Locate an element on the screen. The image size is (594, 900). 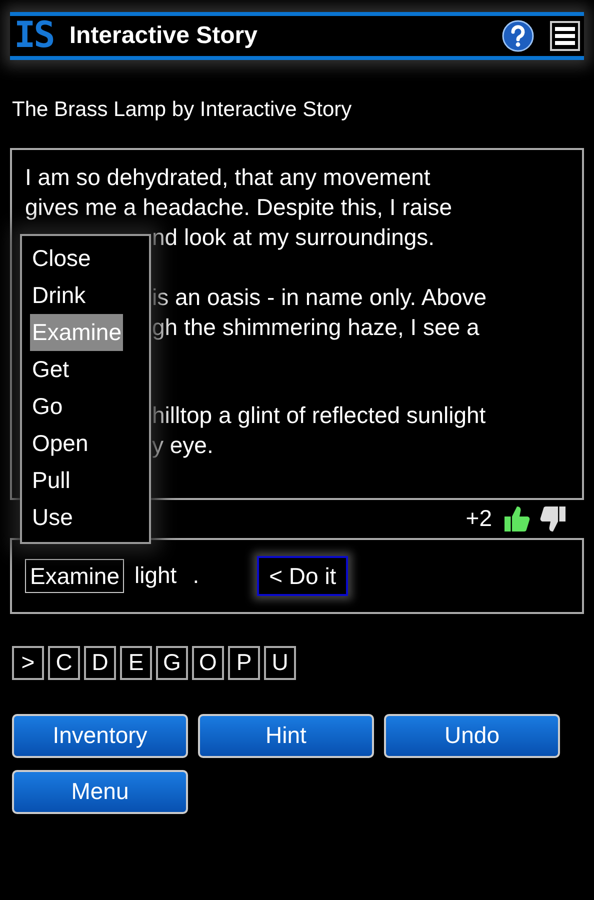
letter-key: D is located at coordinates (100, 663).